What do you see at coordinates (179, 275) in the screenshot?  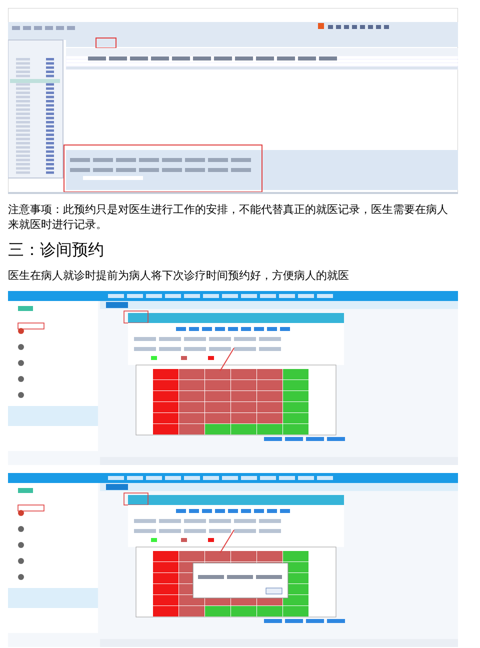 I see `paragraph: 医生在病人就诊时提前为病人将下次诊疗时间预约好，方便病人的就医` at bounding box center [179, 275].